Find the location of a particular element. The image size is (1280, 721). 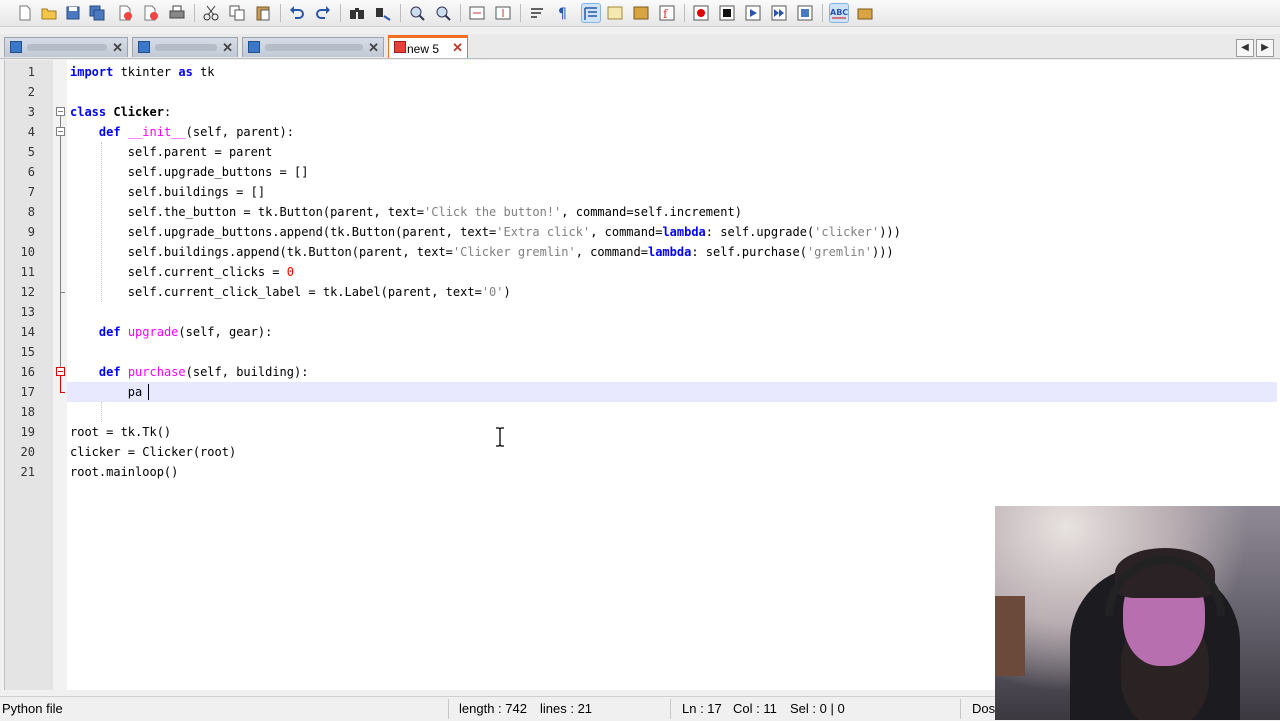

zoom-out-icon is located at coordinates (443, 13).